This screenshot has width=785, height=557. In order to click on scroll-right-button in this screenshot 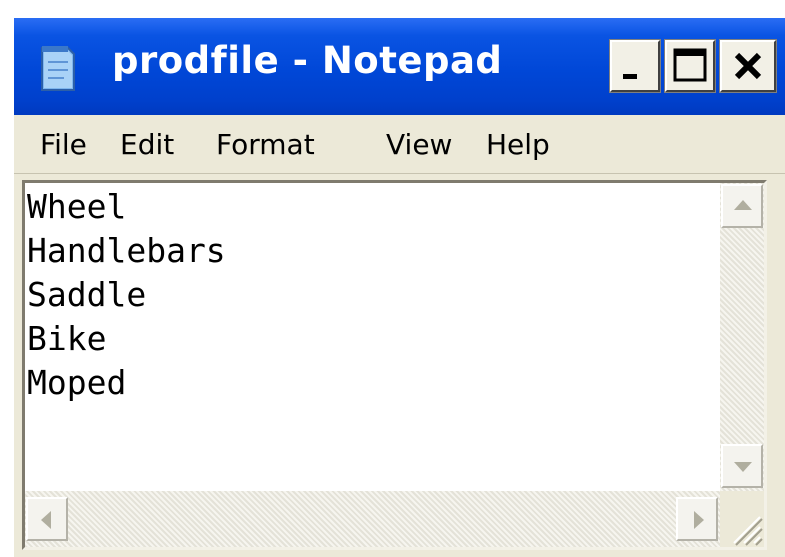, I will do `click(697, 519)`.